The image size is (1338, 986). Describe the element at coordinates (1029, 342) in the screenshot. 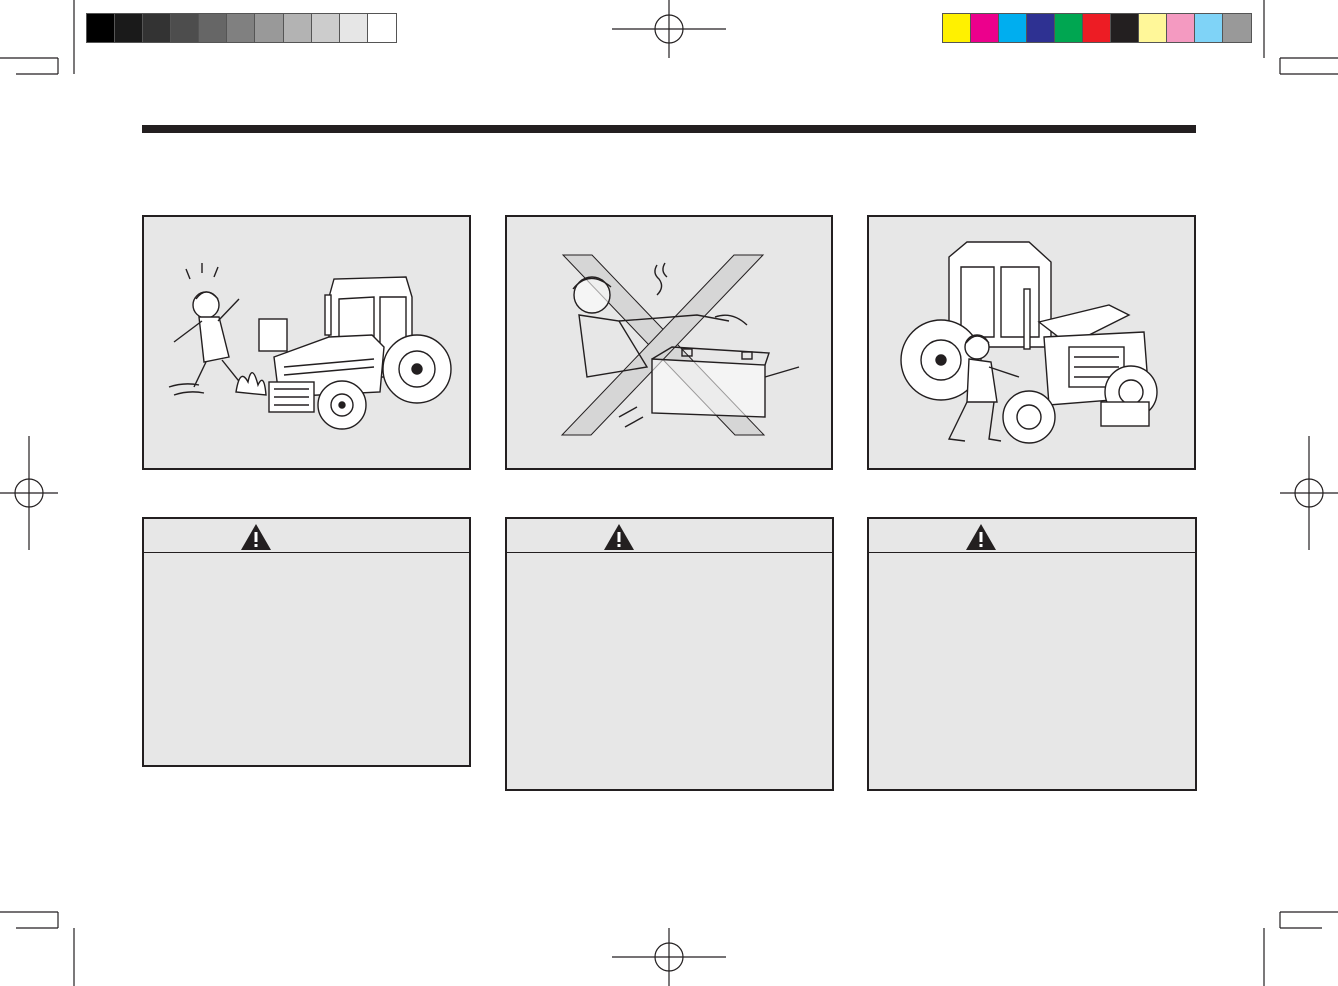

I see `tractor-maintenance-icon` at that location.